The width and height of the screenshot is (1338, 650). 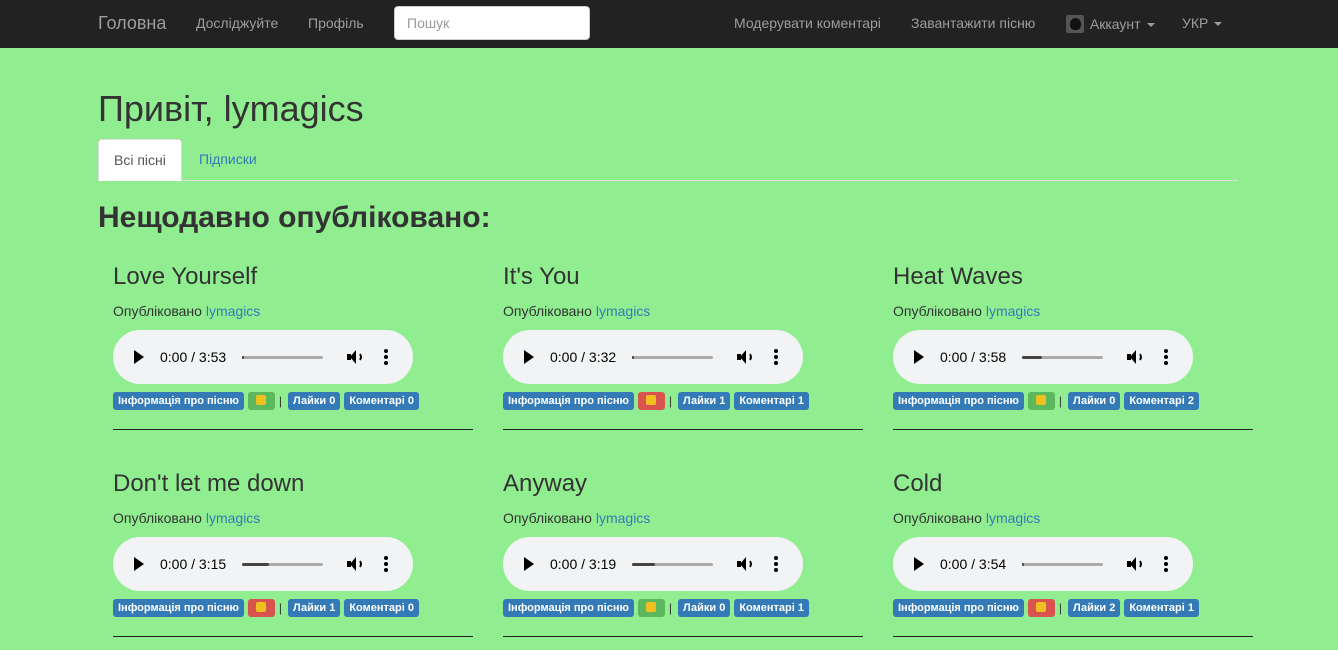 I want to click on song-title: Love Yourself, so click(x=185, y=277).